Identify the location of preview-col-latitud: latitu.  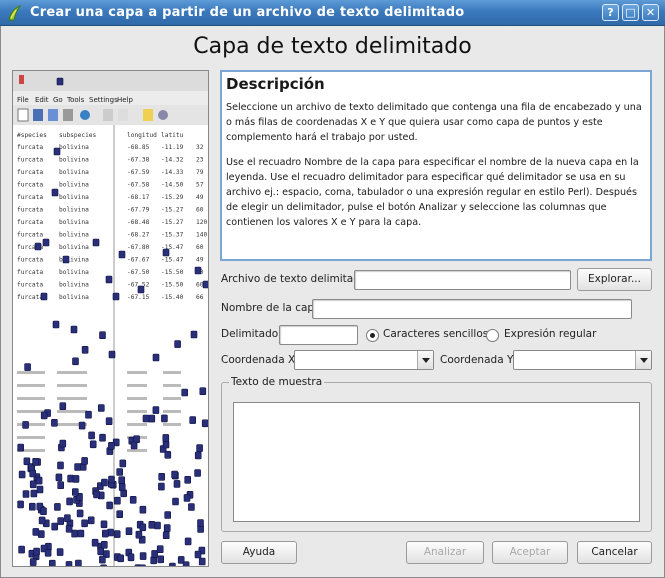
(172, 135).